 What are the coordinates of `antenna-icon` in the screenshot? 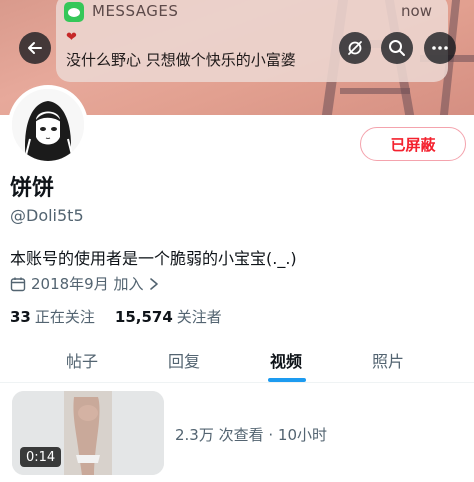 It's located at (355, 48).